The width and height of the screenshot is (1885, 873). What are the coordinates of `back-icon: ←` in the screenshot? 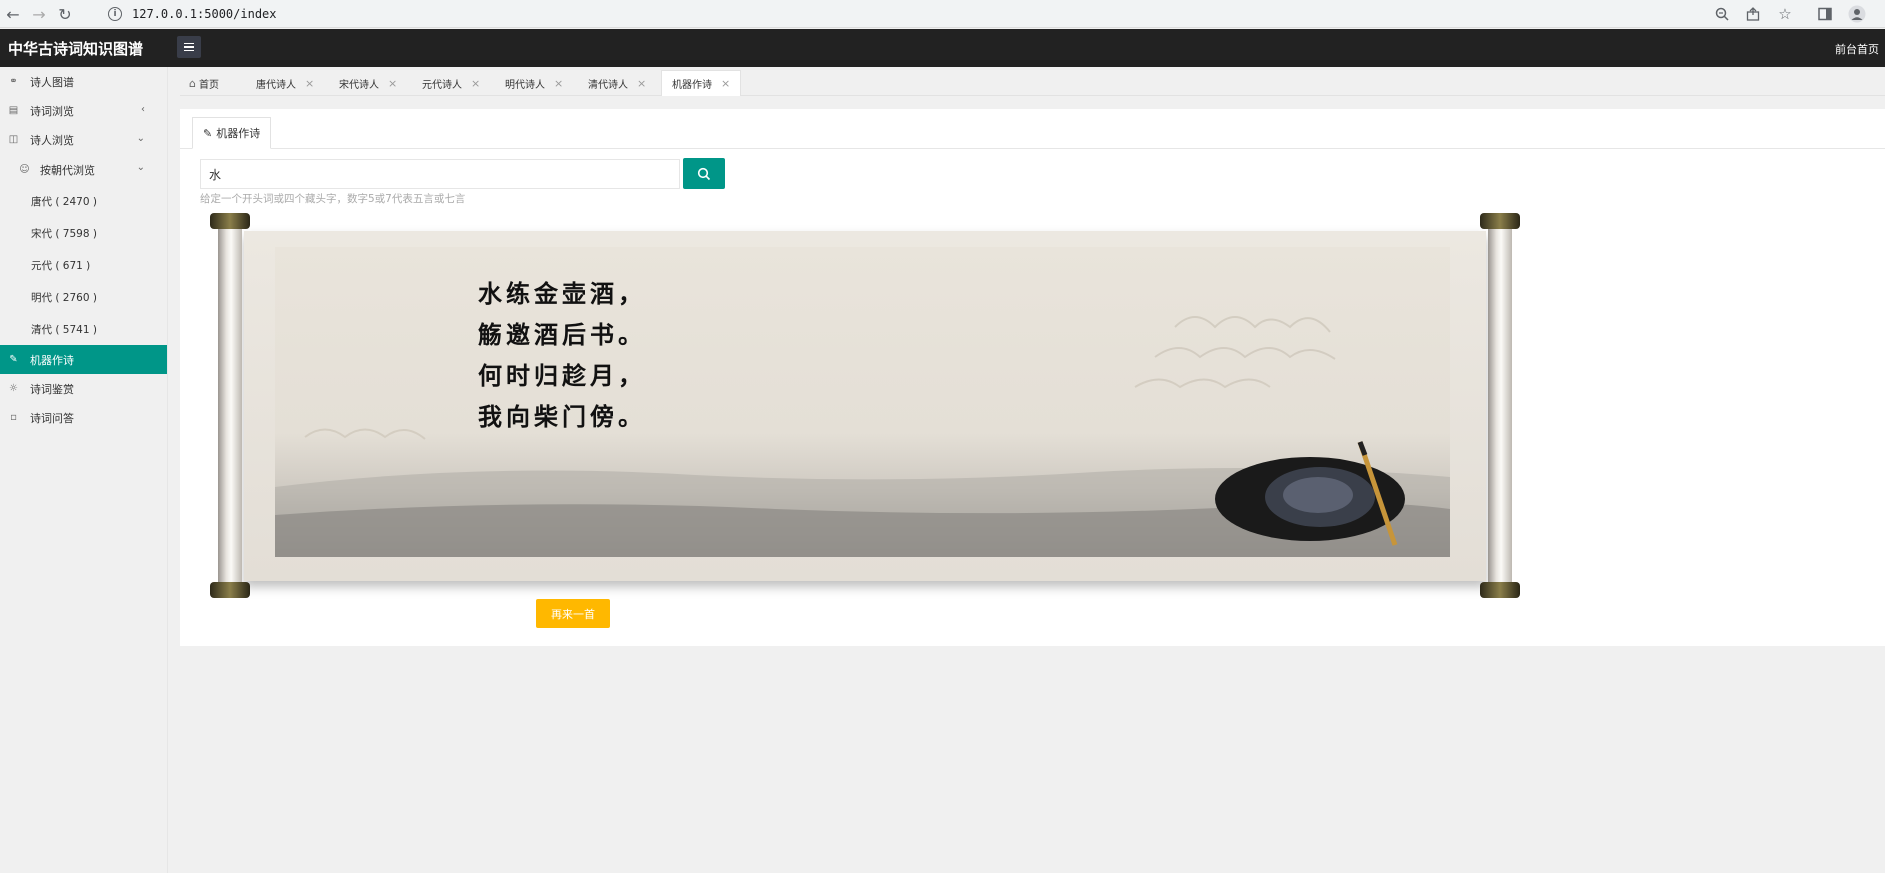 It's located at (13, 14).